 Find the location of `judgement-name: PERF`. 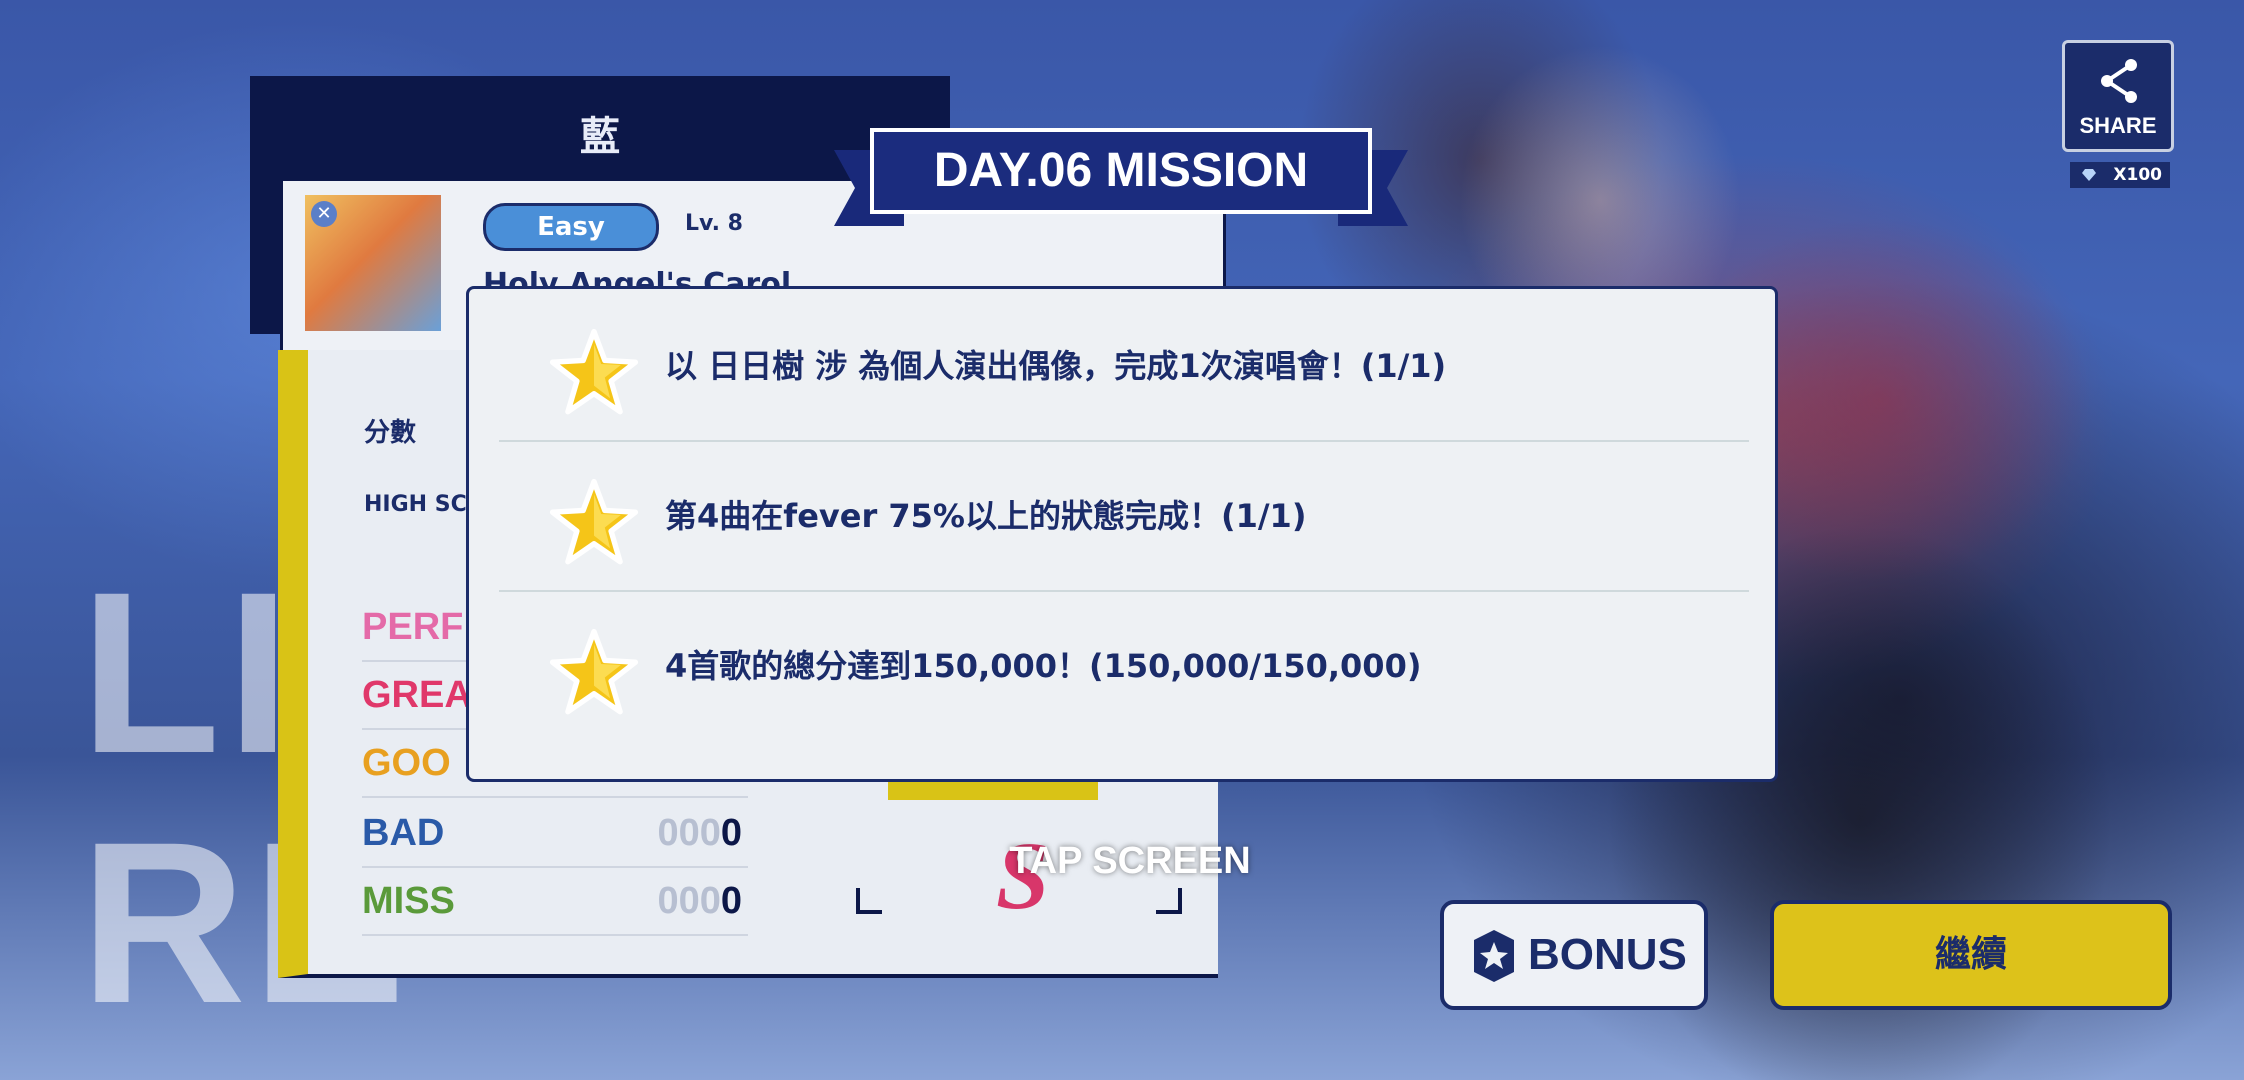

judgement-name: PERF is located at coordinates (413, 627).